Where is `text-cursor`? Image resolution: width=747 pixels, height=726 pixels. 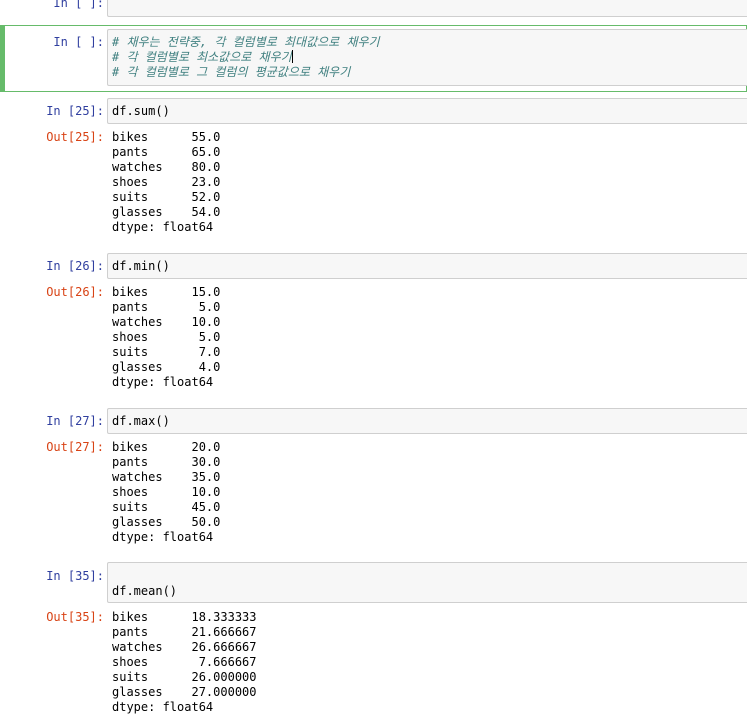
text-cursor is located at coordinates (292, 56).